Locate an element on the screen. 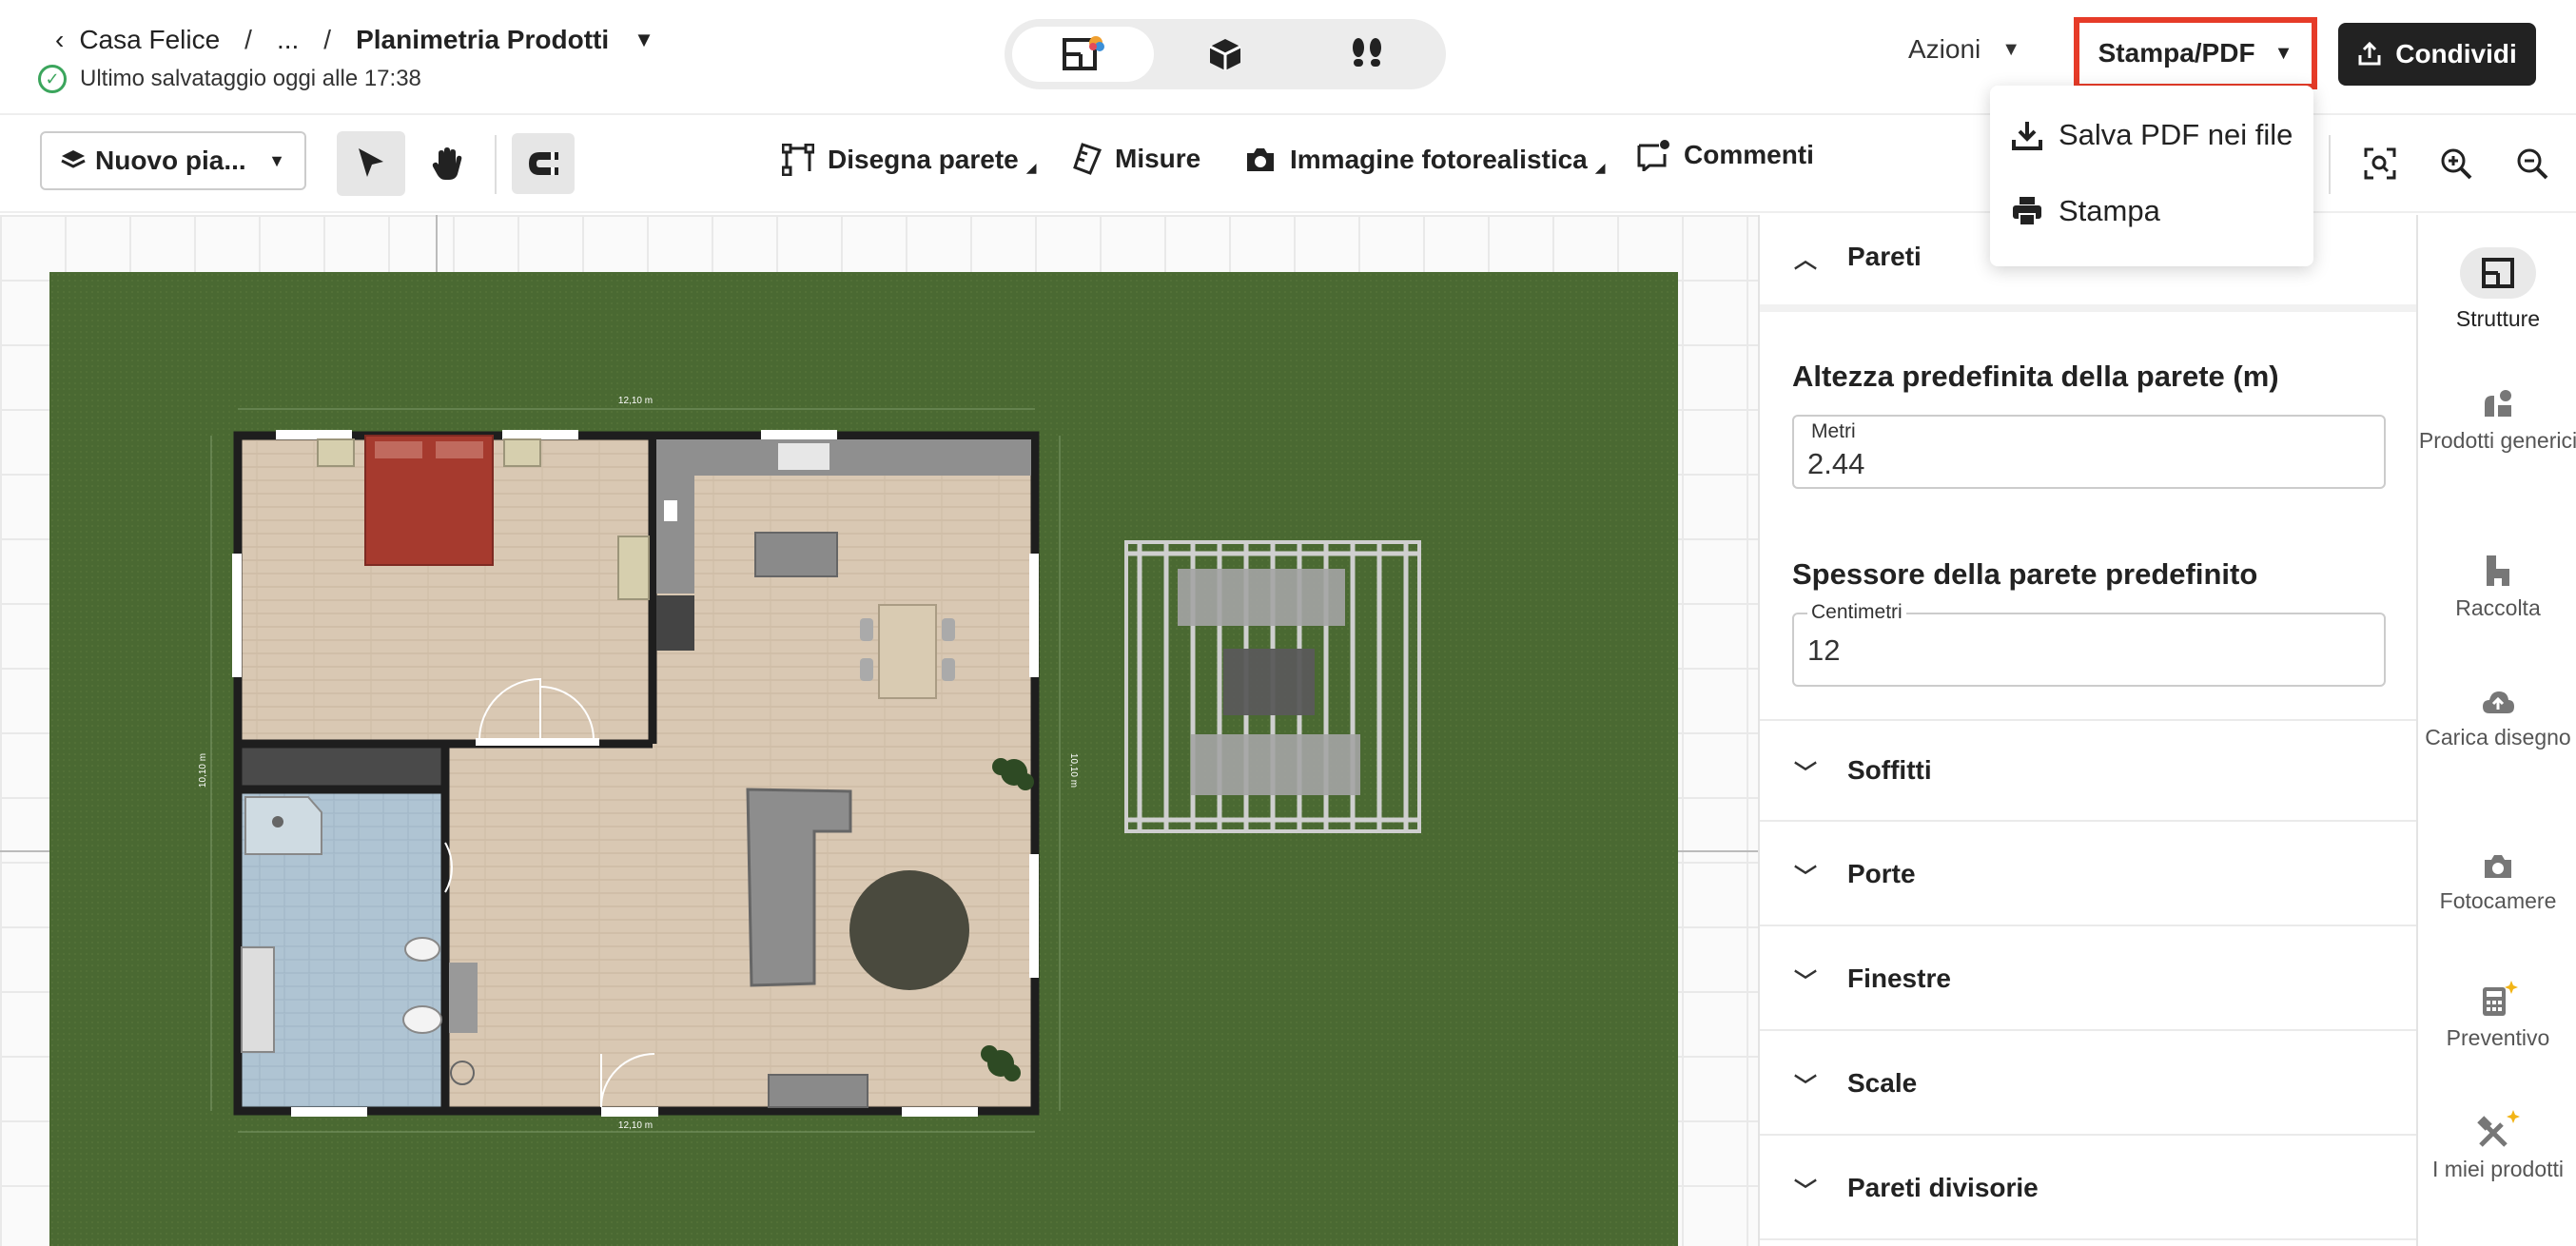 This screenshot has width=2576, height=1246. snap-magnet-button is located at coordinates (544, 164).